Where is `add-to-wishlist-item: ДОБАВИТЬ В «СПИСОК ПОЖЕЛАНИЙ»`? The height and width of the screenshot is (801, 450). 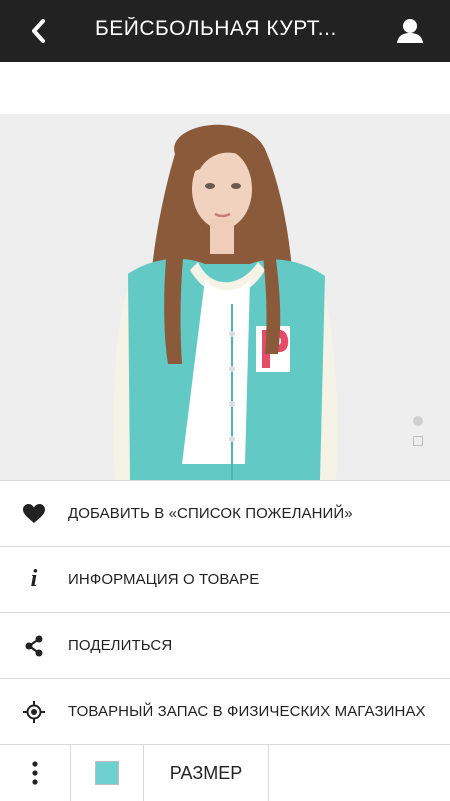 add-to-wishlist-item: ДОБАВИТЬ В «СПИСОК ПОЖЕЛАНИЙ» is located at coordinates (225, 513).